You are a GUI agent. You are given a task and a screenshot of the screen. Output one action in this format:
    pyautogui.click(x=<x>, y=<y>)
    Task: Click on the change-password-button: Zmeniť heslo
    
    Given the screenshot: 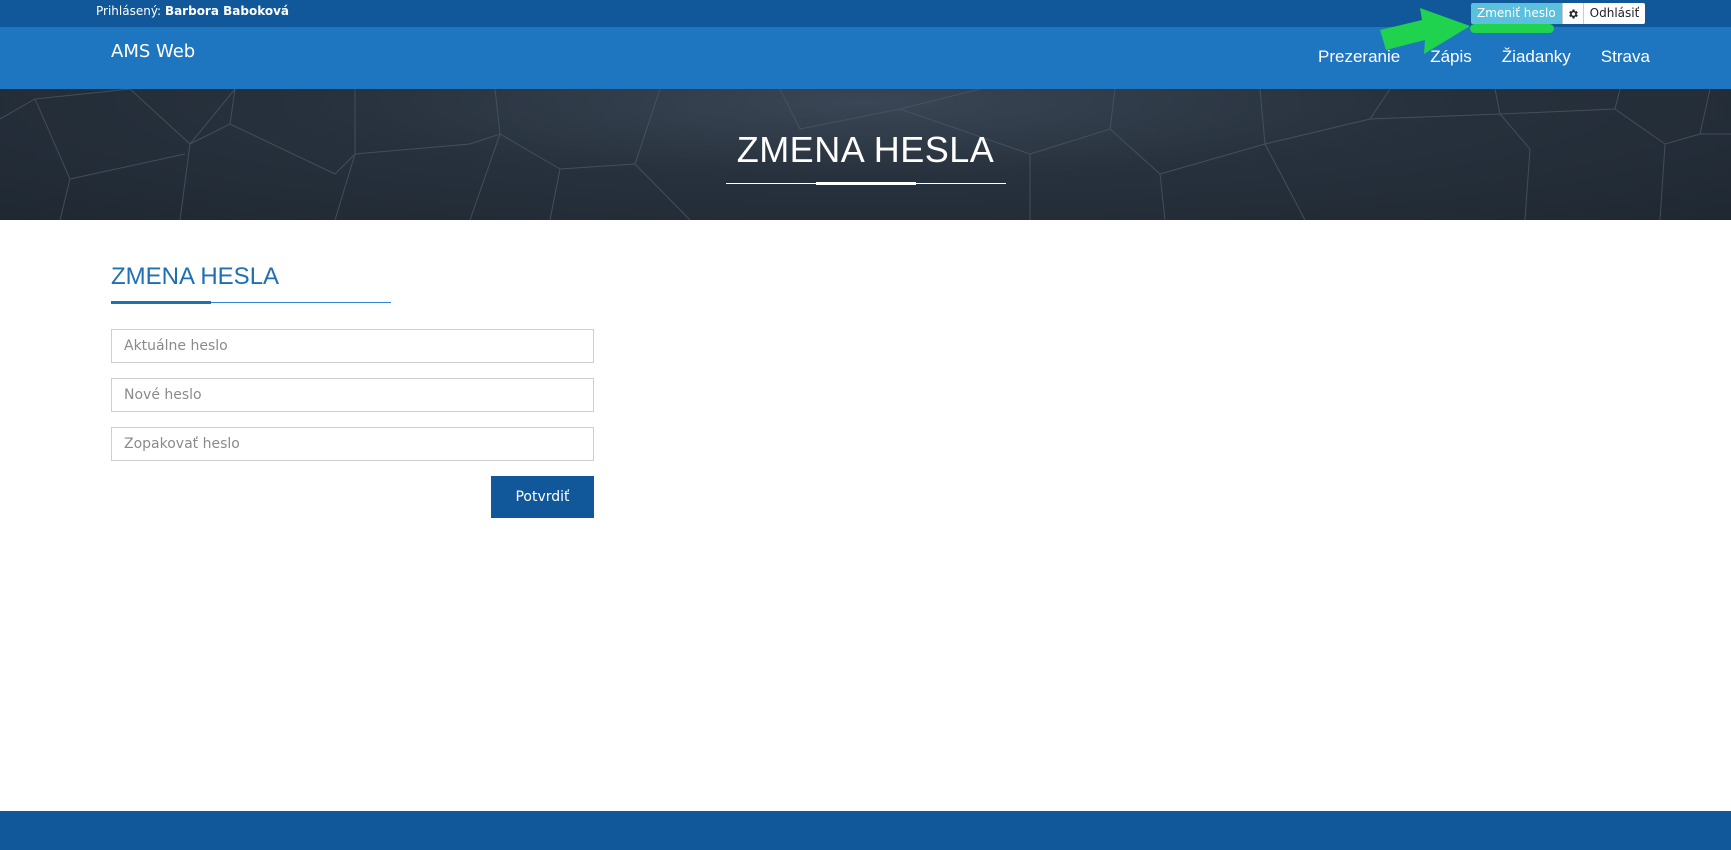 What is the action you would take?
    pyautogui.click(x=1516, y=13)
    